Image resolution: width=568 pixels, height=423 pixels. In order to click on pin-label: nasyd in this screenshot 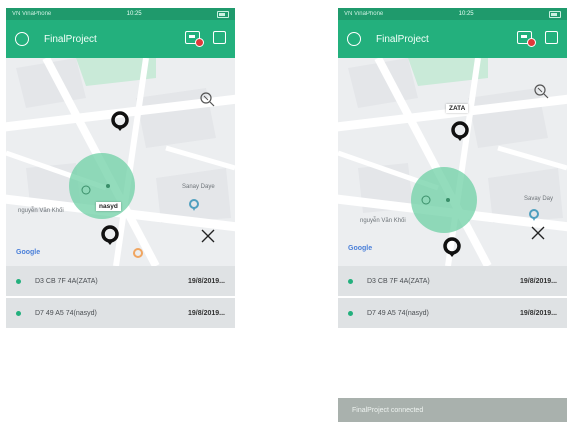, I will do `click(108, 206)`.